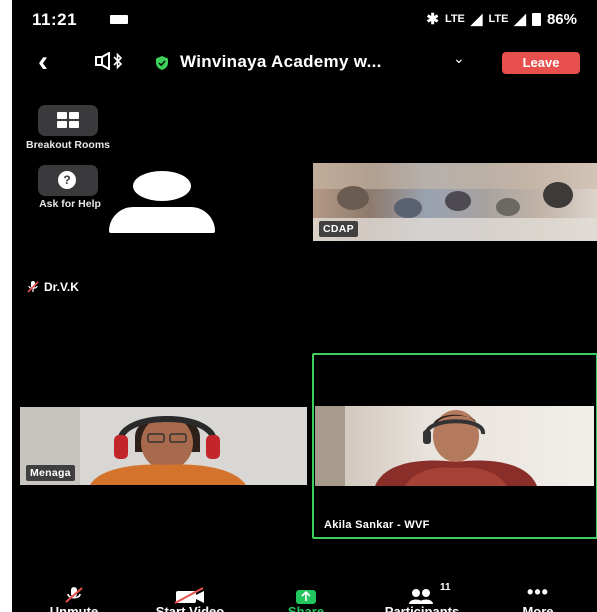 This screenshot has width=597, height=612. I want to click on more-button: ••• More, so click(538, 597).